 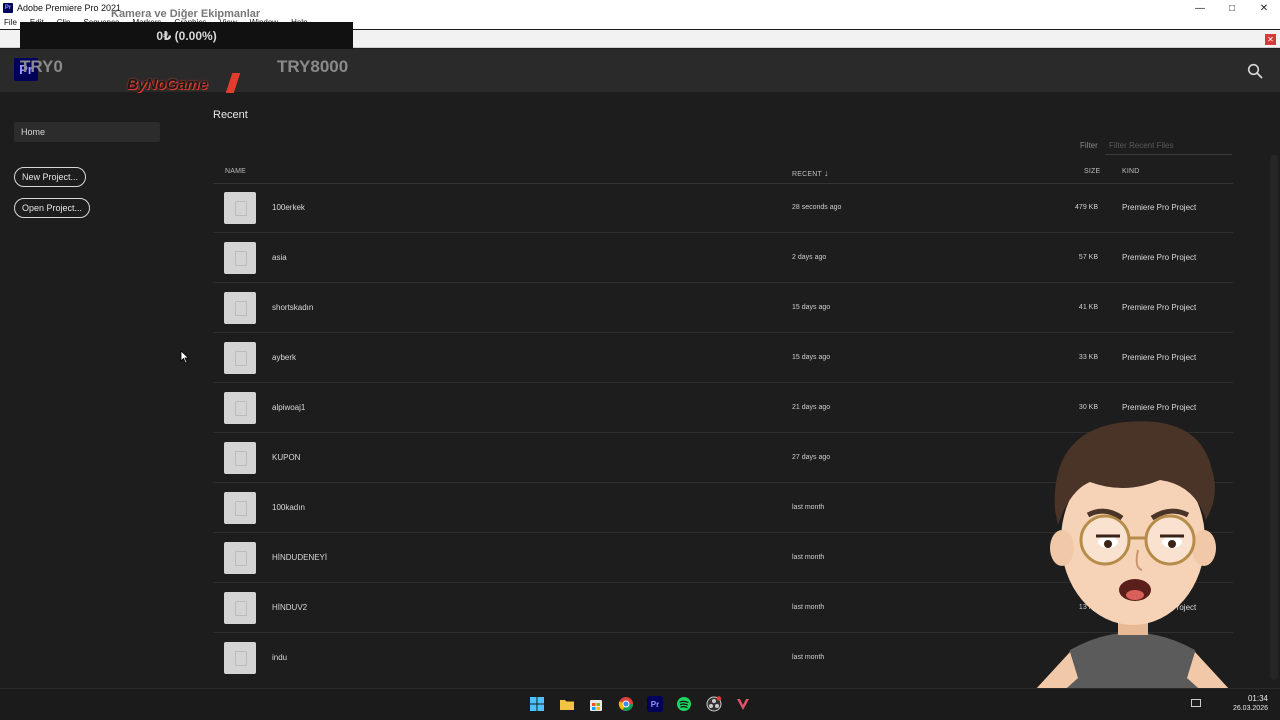 What do you see at coordinates (313, 66) in the screenshot?
I see `goal-end-label: TRY8000` at bounding box center [313, 66].